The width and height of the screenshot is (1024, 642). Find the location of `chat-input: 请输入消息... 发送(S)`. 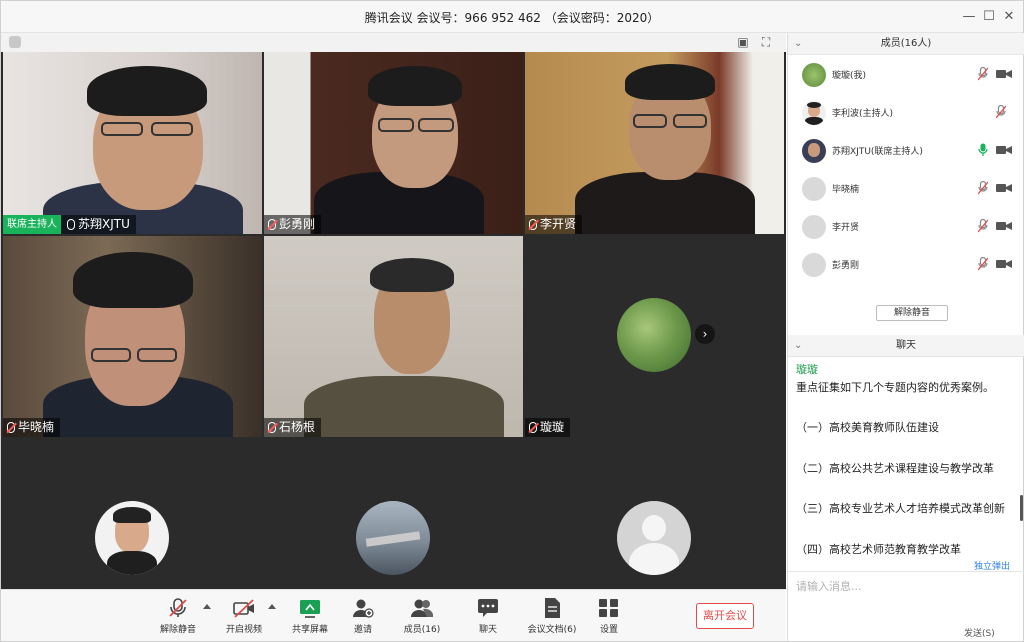

chat-input: 请输入消息... 发送(S) is located at coordinates (906, 606).